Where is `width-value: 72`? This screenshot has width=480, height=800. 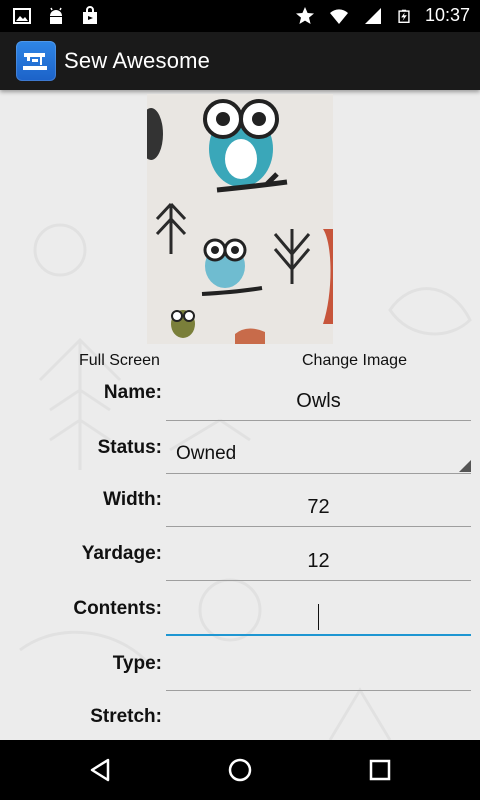
width-value: 72 is located at coordinates (318, 507).